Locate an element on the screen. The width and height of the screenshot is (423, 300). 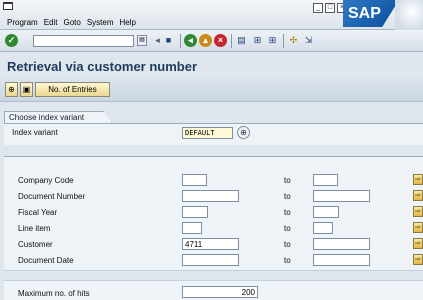
shortcut-icon: ⇲ is located at coordinates (308, 40).